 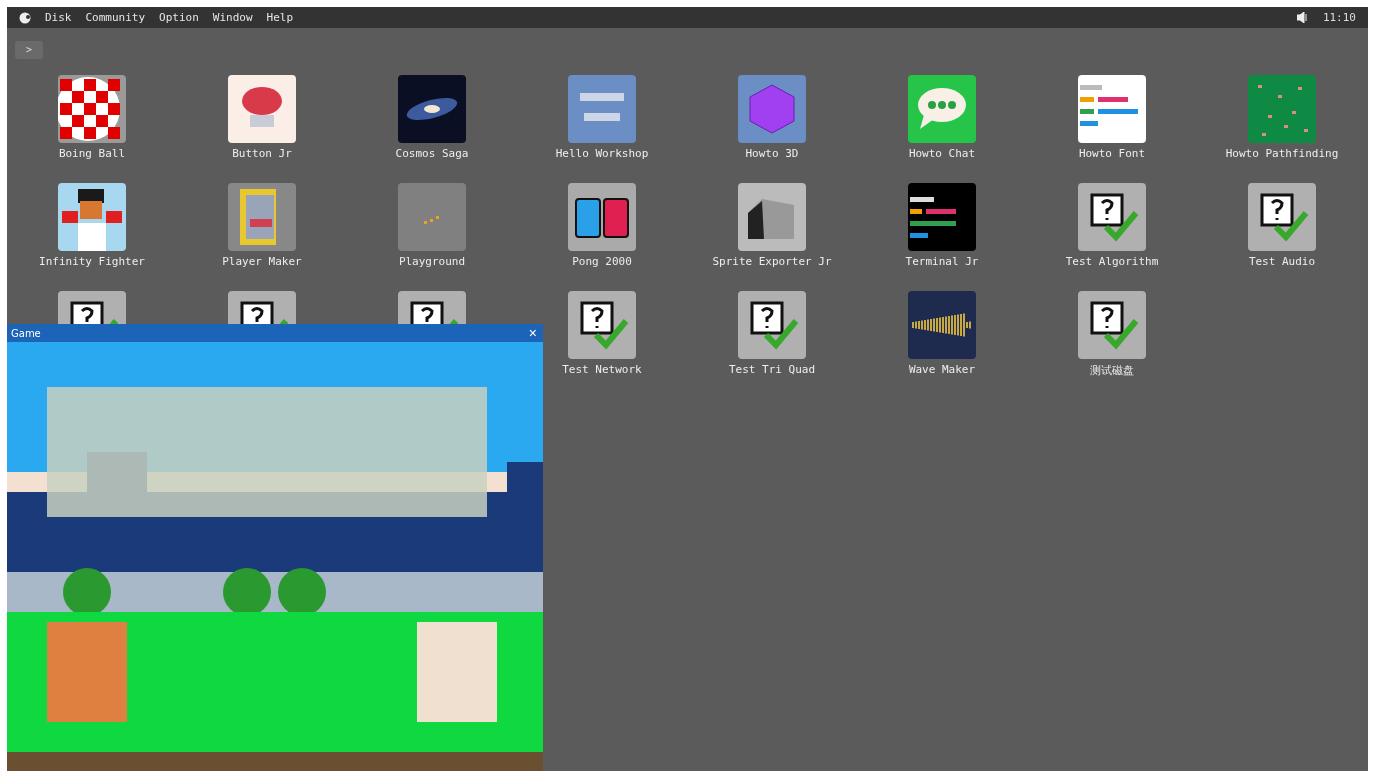 I want to click on app-label: Terminal Jr, so click(x=942, y=261).